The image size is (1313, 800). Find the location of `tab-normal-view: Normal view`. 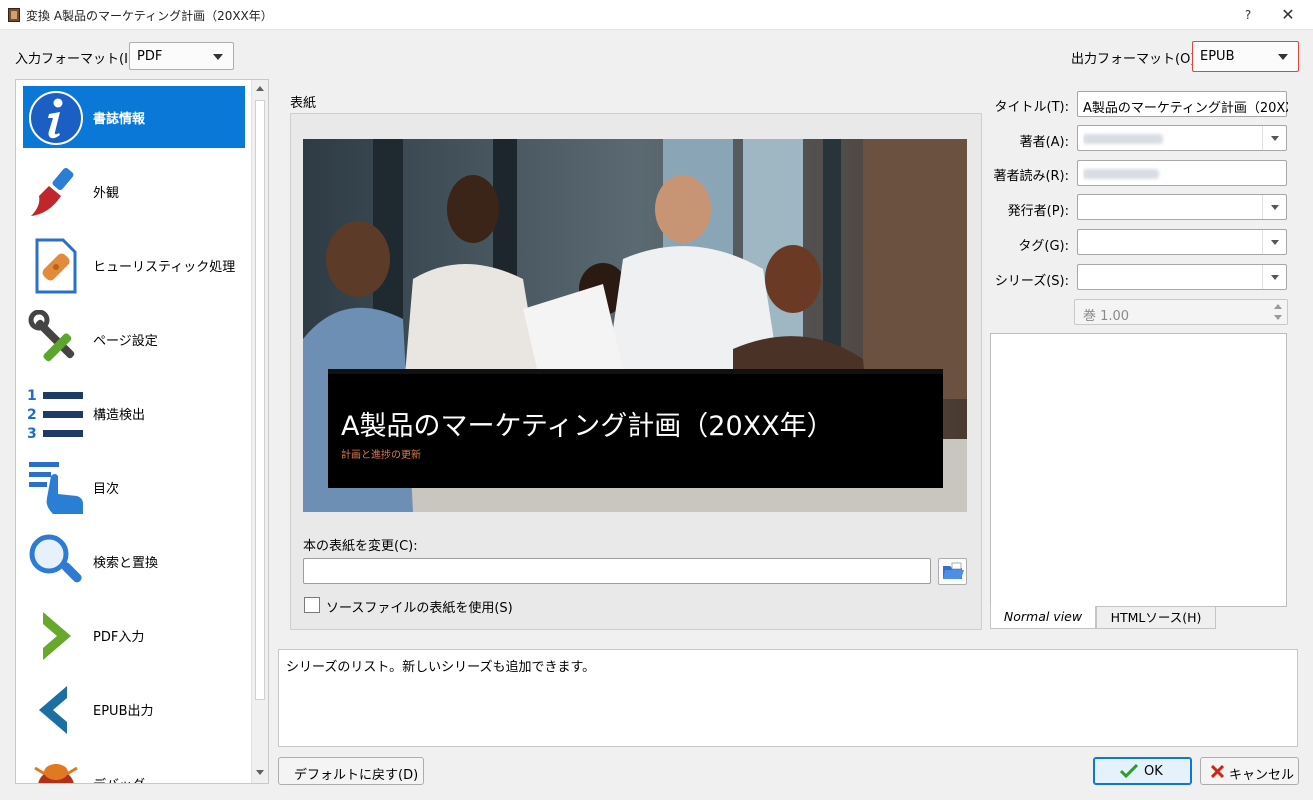

tab-normal-view: Normal view is located at coordinates (1043, 617).